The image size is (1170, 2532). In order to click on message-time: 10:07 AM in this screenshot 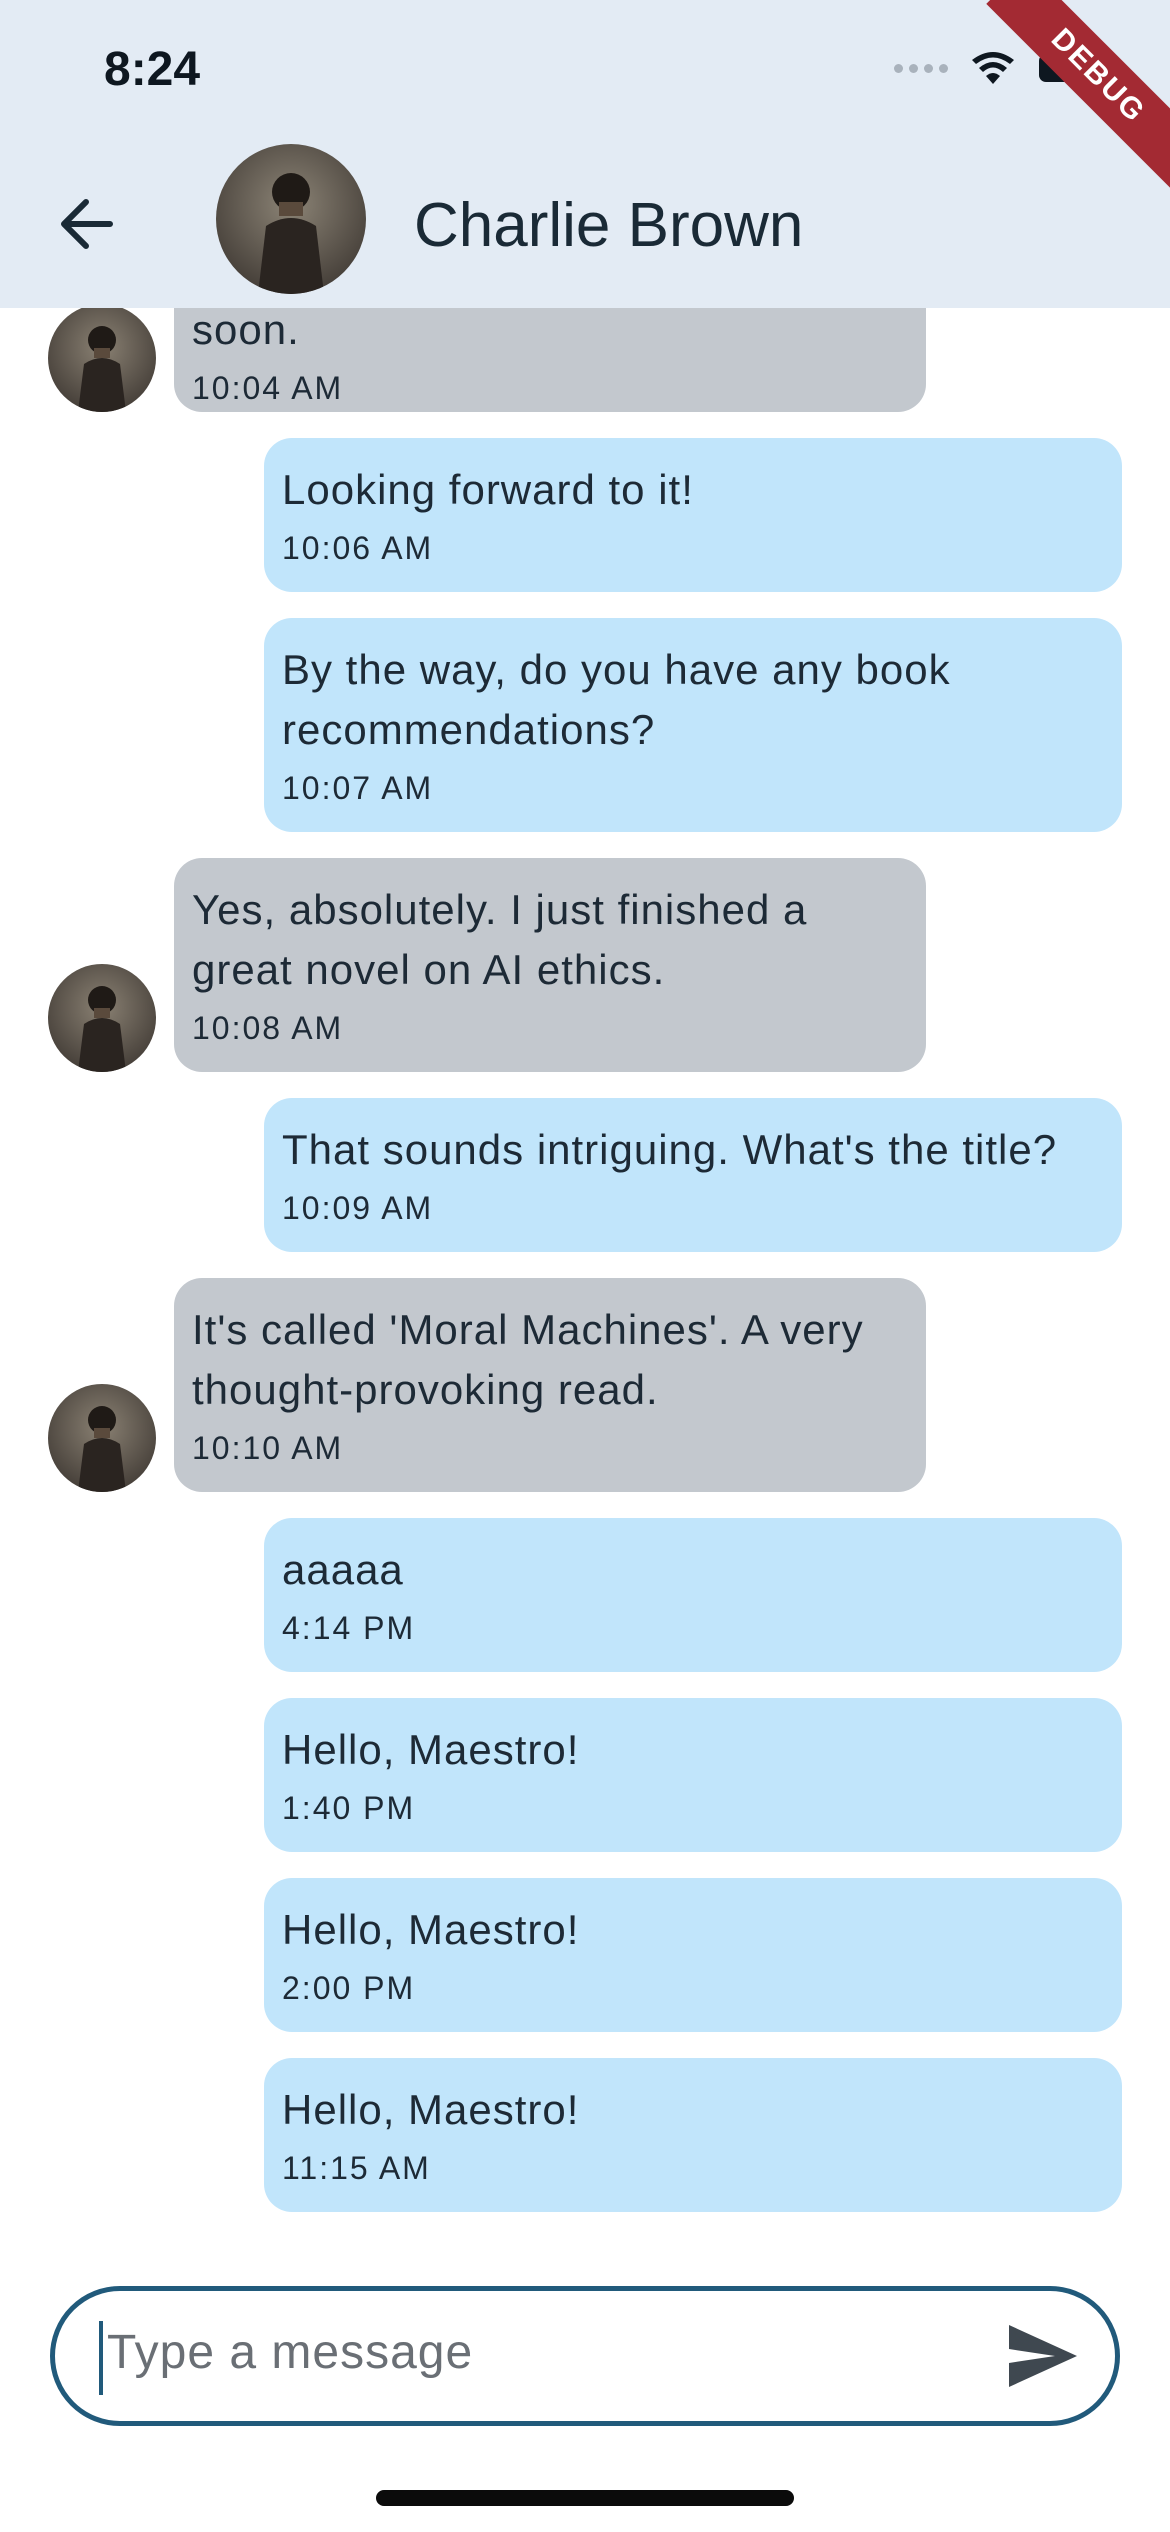, I will do `click(358, 788)`.